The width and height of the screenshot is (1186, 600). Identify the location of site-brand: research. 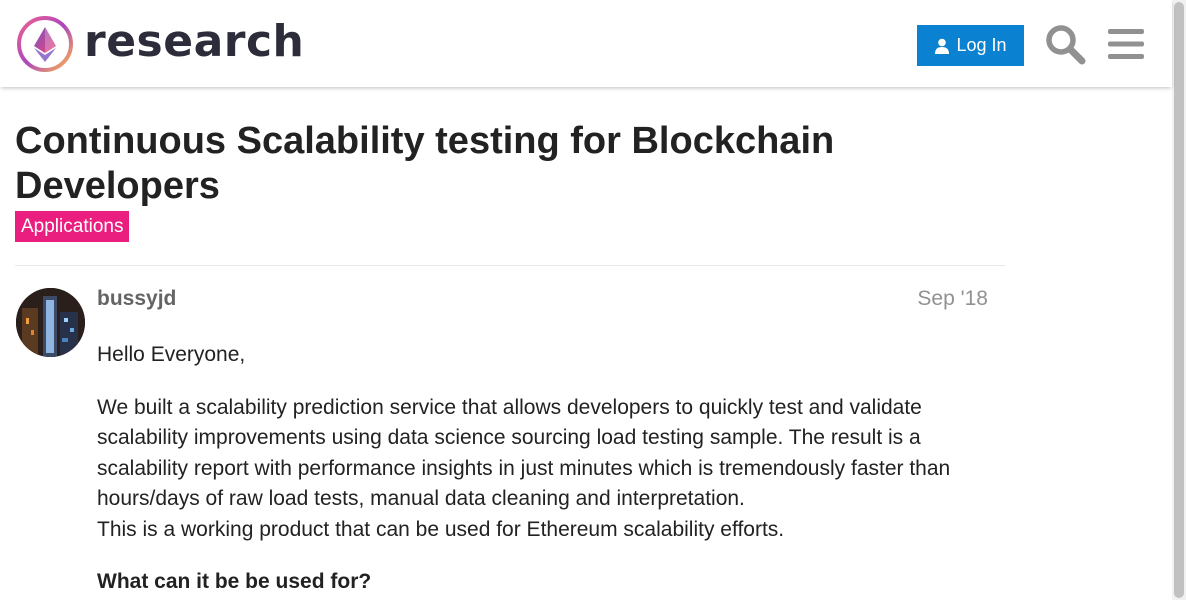
(194, 42).